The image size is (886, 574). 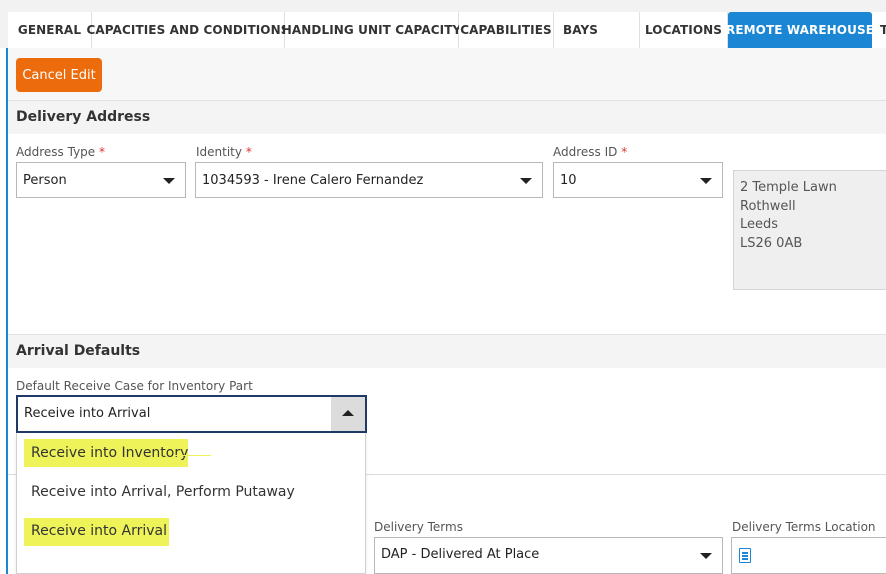 What do you see at coordinates (684, 30) in the screenshot?
I see `tab-locations: LOCATIONS` at bounding box center [684, 30].